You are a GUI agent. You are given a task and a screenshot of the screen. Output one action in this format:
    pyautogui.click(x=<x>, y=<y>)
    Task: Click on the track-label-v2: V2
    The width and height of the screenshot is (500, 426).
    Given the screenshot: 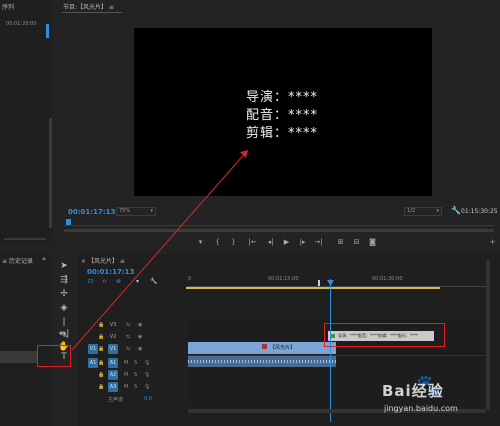 What is the action you would take?
    pyautogui.click(x=113, y=337)
    